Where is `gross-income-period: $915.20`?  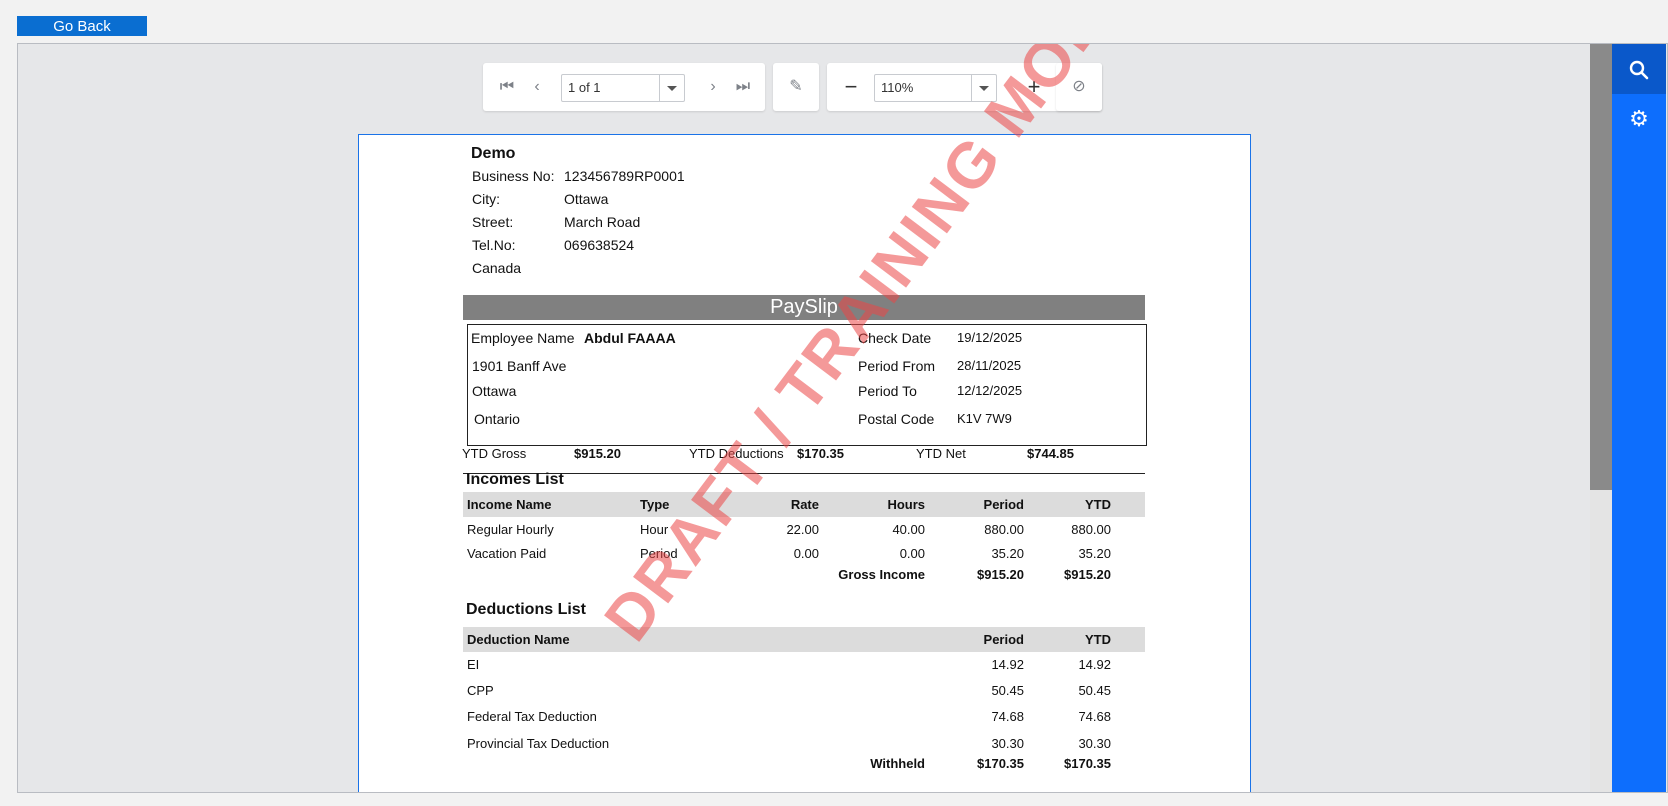 gross-income-period: $915.20 is located at coordinates (1000, 574).